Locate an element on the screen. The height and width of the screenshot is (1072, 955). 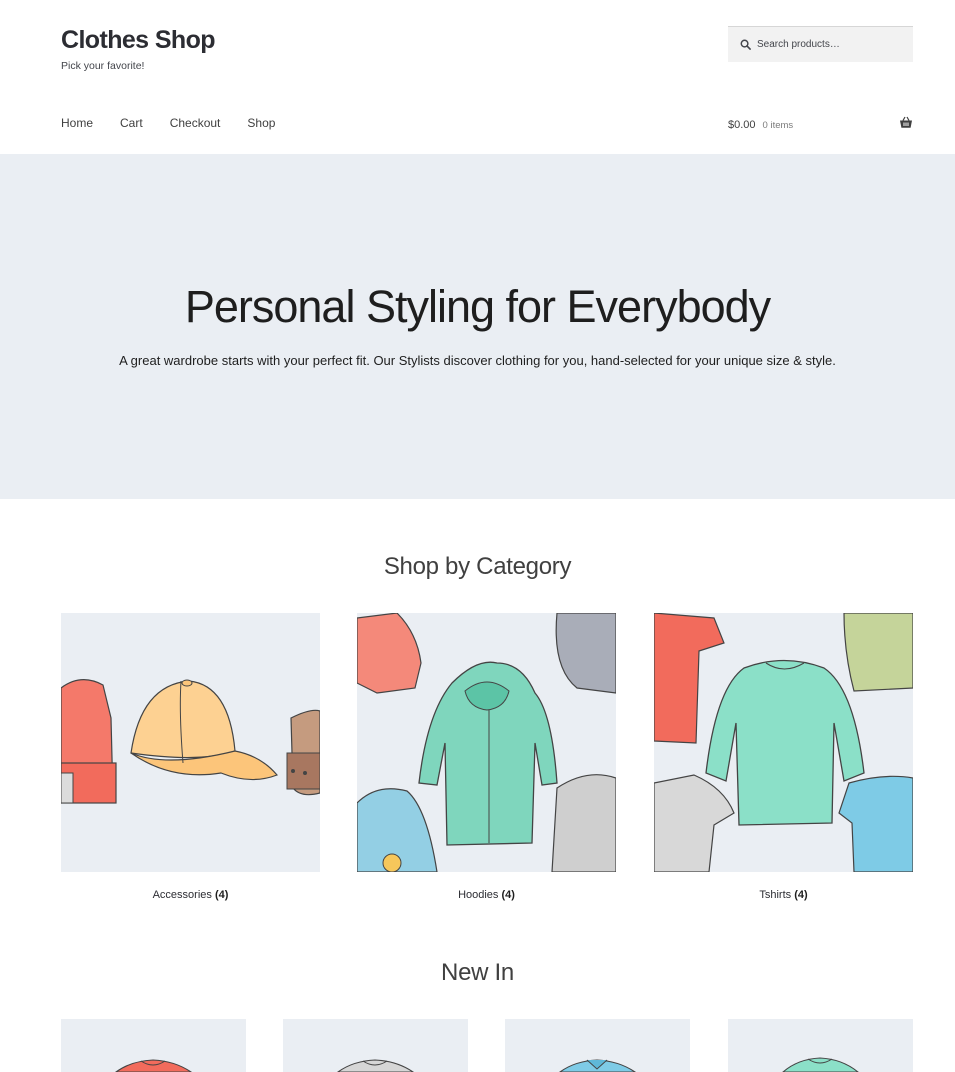
search-input is located at coordinates (832, 44).